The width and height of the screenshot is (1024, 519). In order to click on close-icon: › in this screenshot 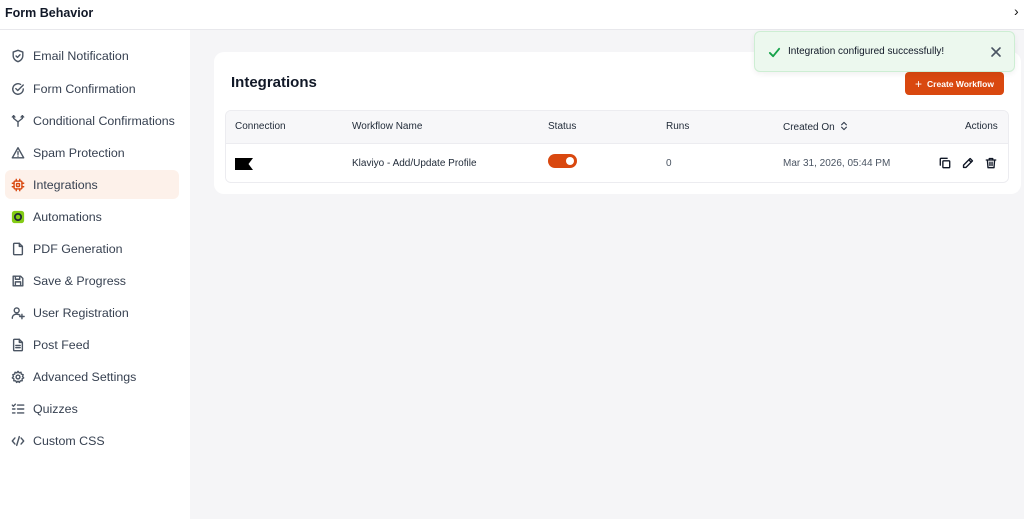, I will do `click(1019, 11)`.